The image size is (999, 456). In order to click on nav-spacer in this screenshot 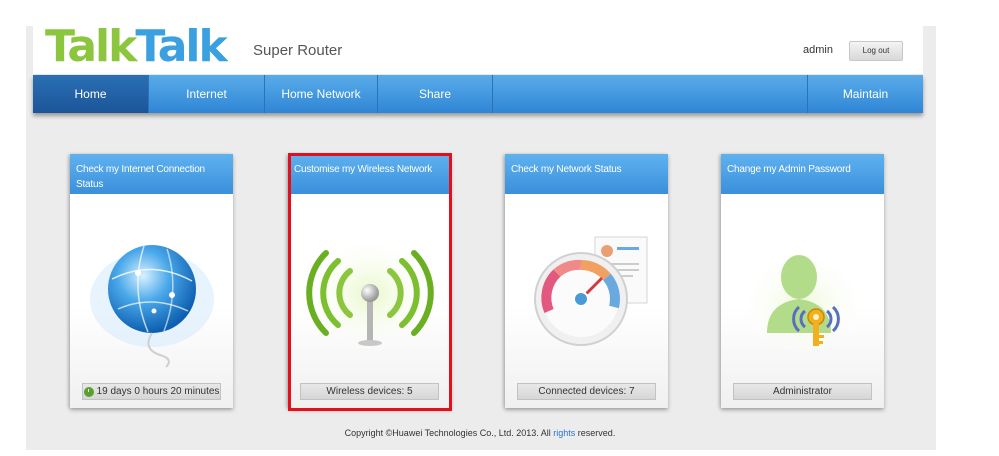, I will do `click(650, 94)`.